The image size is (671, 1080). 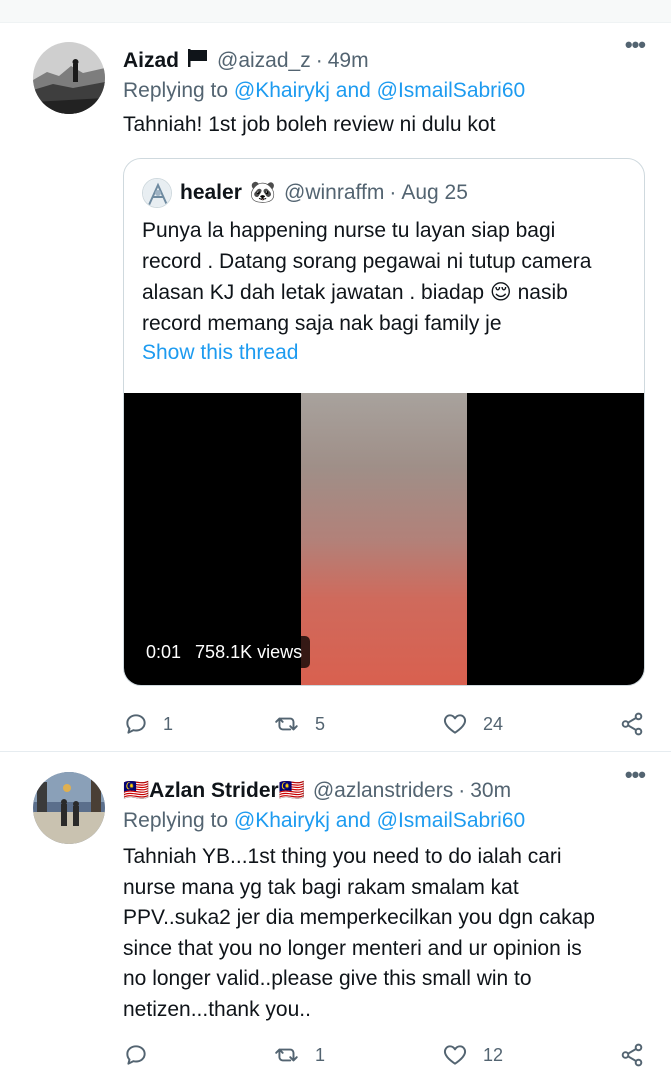 I want to click on display-name: Aizad, so click(x=151, y=61).